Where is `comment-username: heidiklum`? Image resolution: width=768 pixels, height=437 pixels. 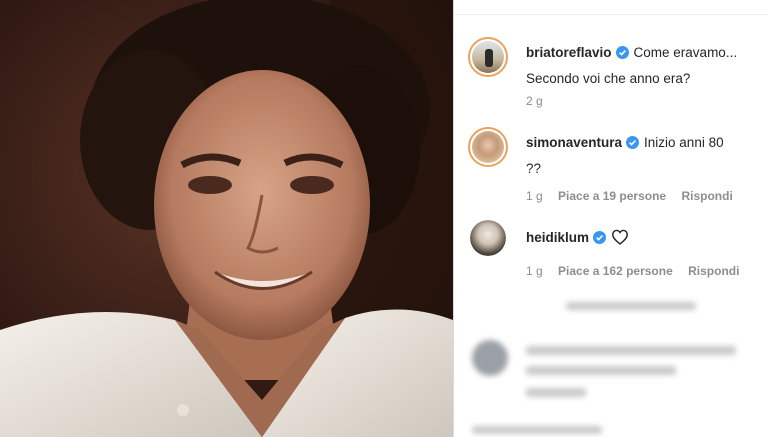
comment-username: heidiklum is located at coordinates (557, 237).